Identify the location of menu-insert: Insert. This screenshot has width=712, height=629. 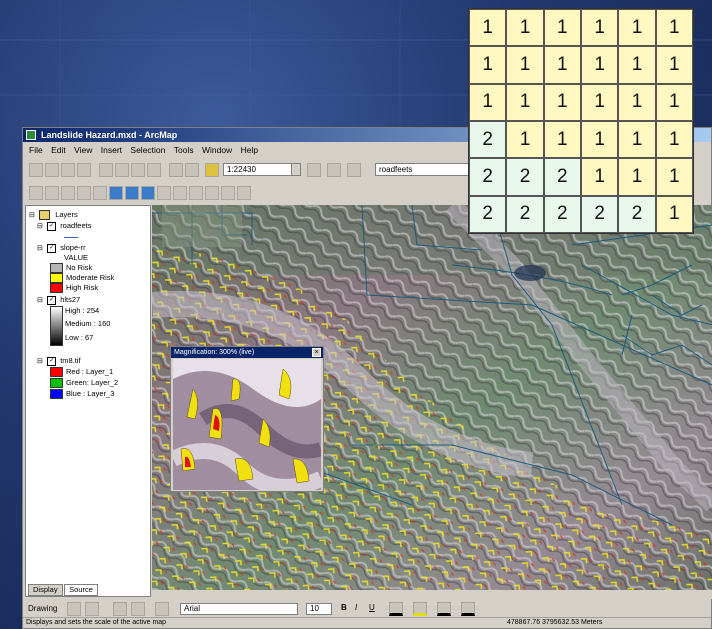
(111, 150).